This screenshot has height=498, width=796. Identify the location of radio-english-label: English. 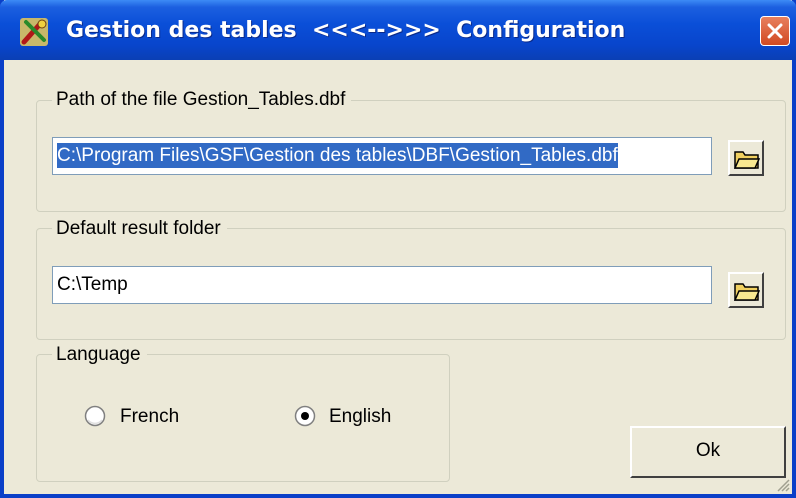
(360, 417).